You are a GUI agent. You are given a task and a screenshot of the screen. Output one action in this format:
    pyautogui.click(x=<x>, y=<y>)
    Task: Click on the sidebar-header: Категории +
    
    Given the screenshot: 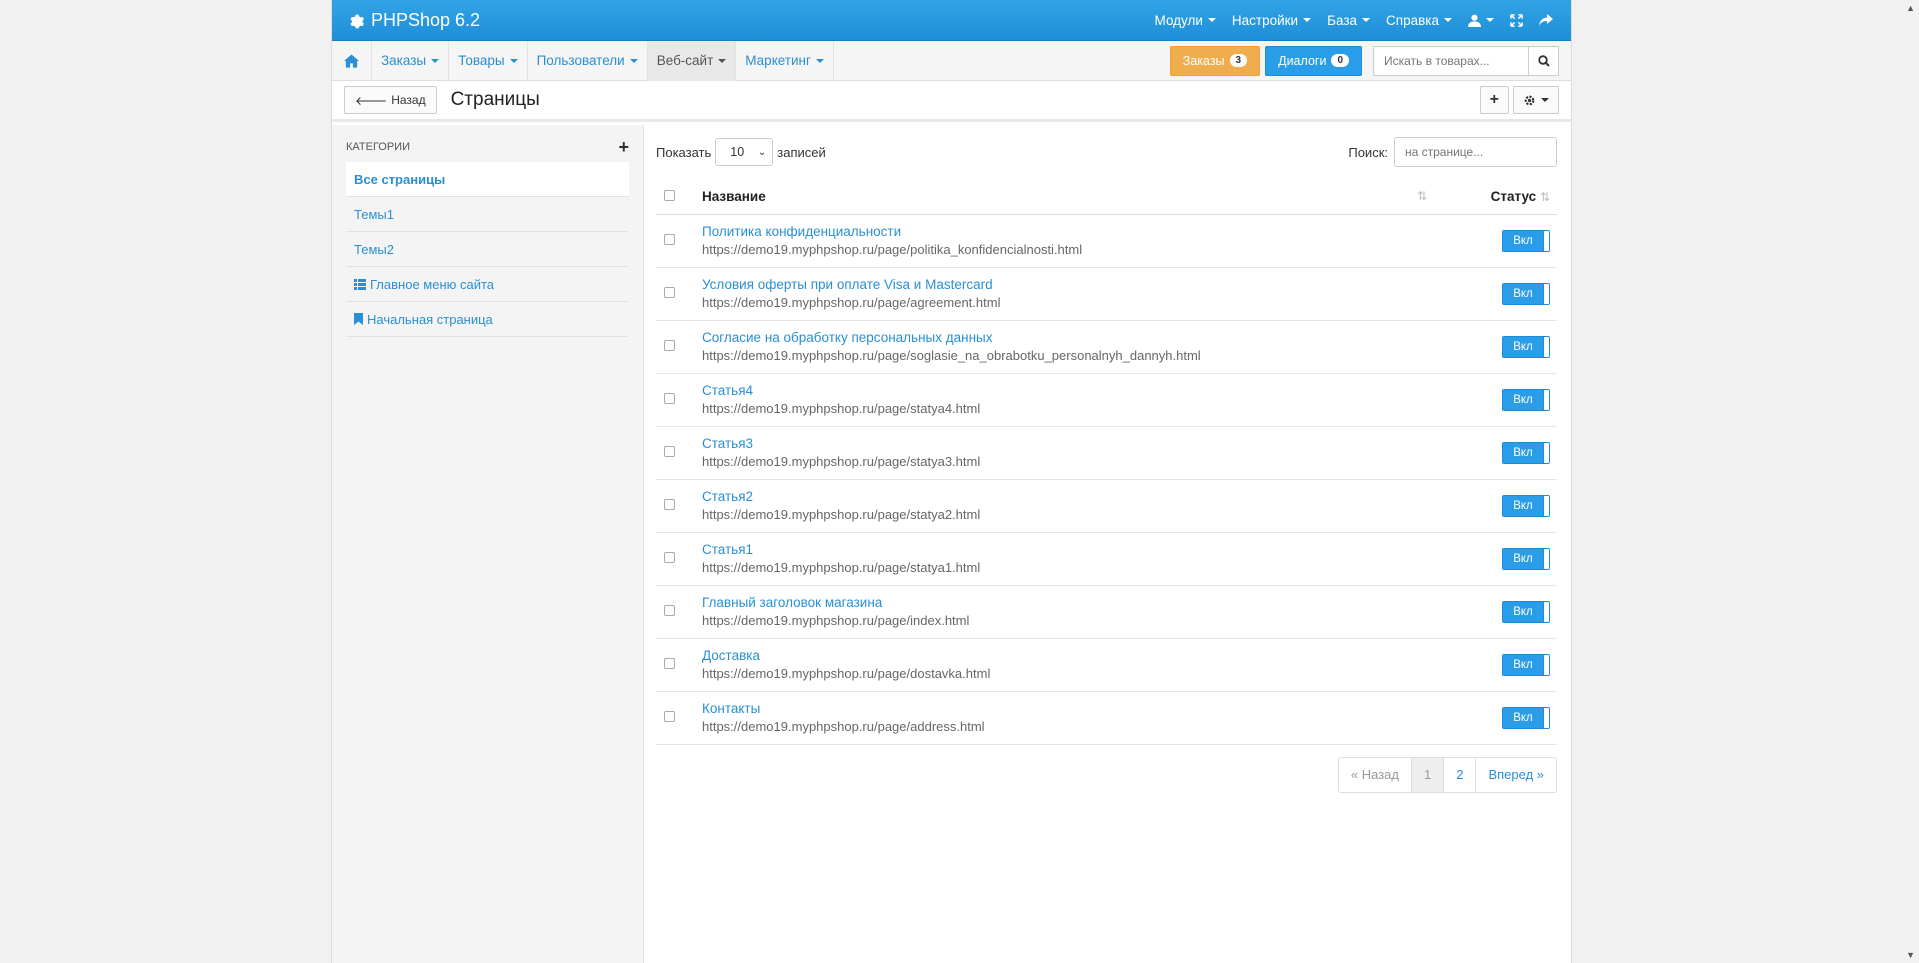 What is the action you would take?
    pyautogui.click(x=487, y=147)
    